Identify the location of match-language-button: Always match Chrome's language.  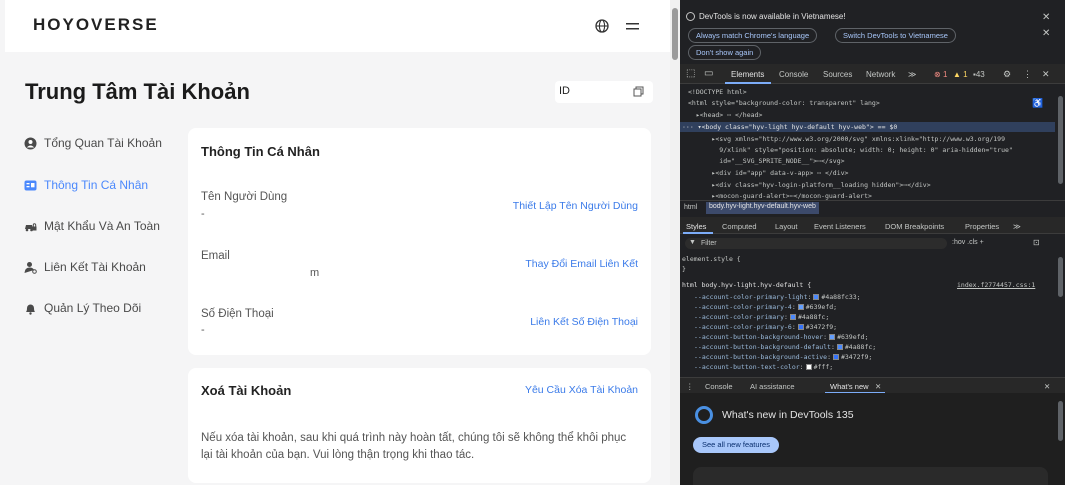
(753, 35).